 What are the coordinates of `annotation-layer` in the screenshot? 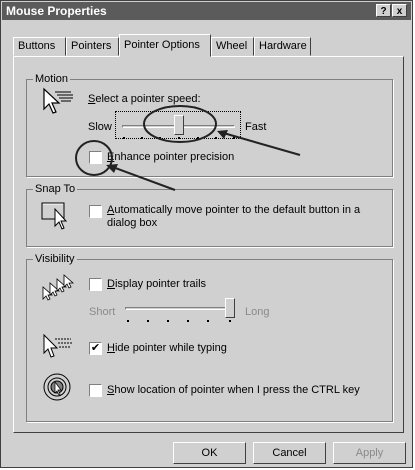 It's located at (188, 148).